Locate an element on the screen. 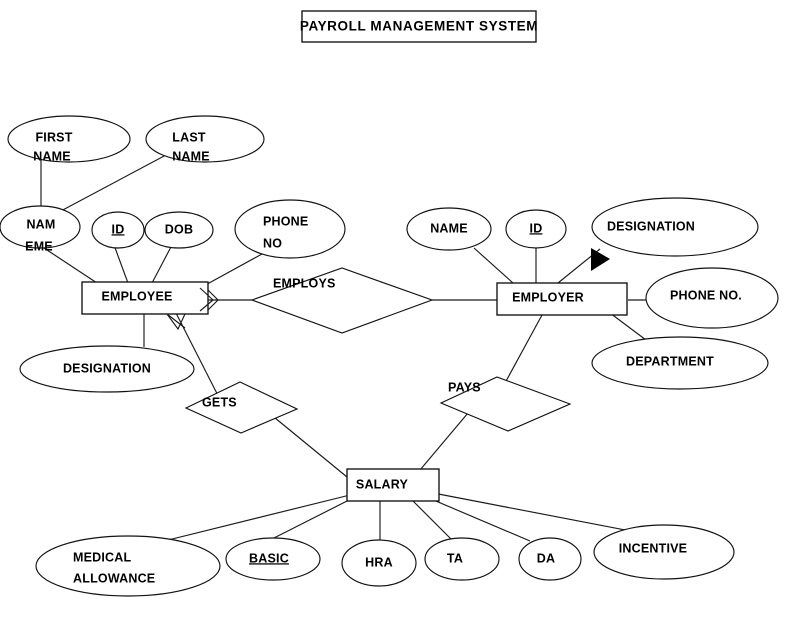  attribute-employer-phone-no: PHONE NO. is located at coordinates (712, 298).